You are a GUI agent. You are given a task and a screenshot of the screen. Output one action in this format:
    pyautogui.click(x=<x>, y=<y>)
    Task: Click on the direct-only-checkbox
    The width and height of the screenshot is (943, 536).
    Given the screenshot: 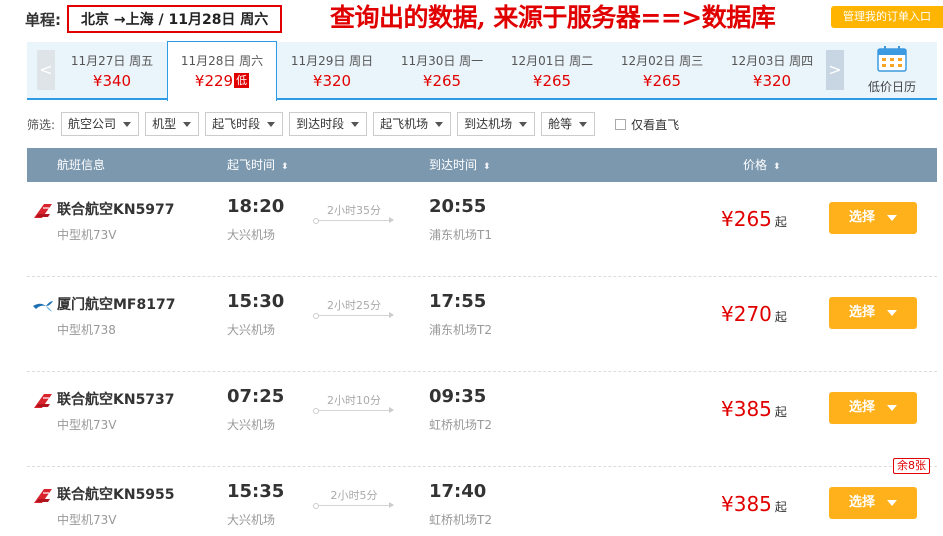 What is the action you would take?
    pyautogui.click(x=621, y=124)
    